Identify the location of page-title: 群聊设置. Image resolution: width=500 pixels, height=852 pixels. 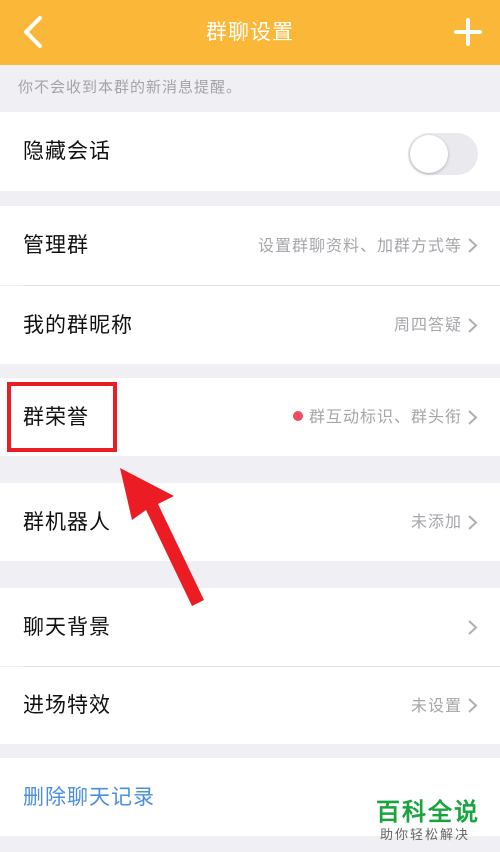
(250, 32).